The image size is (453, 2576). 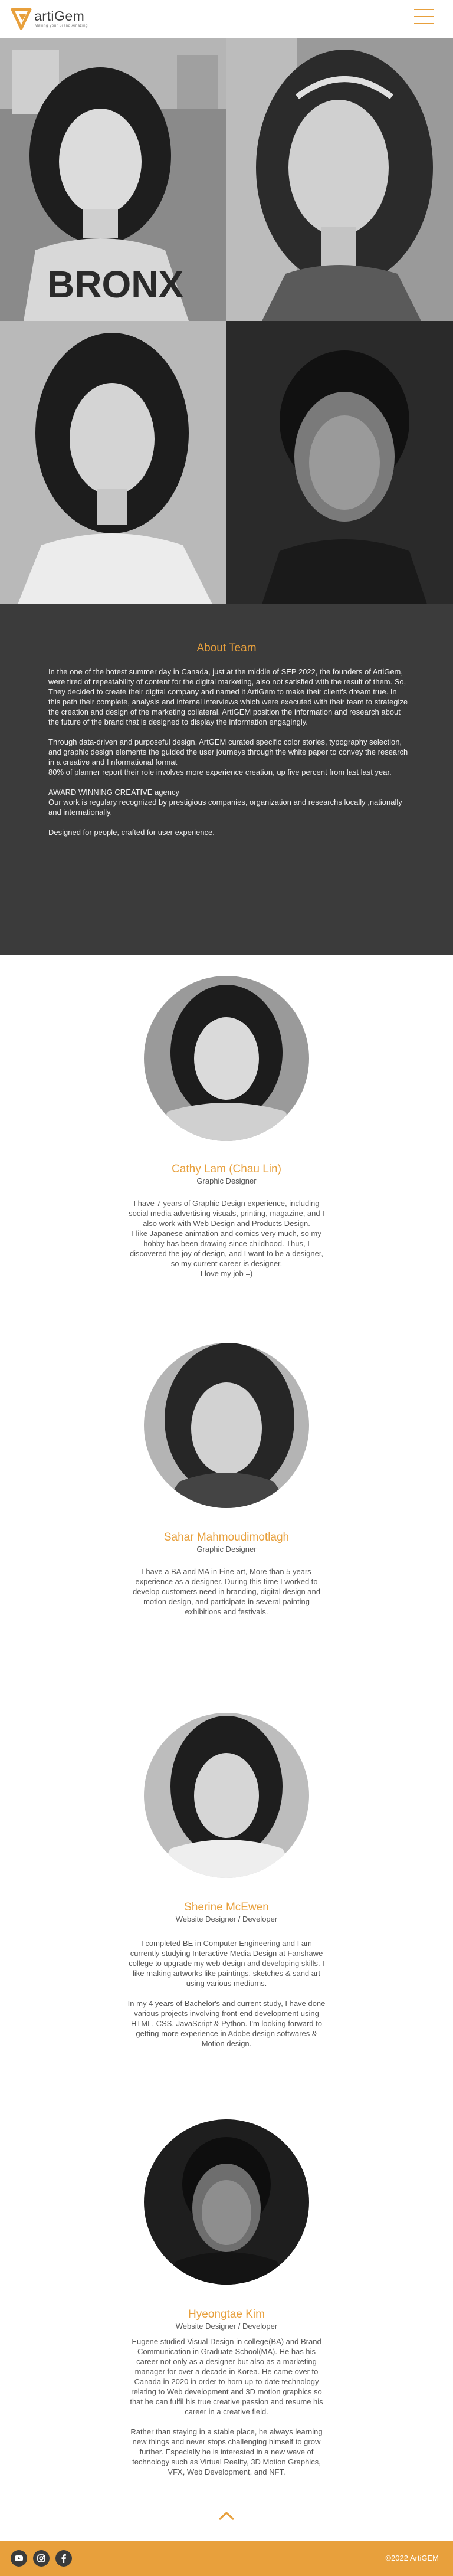 What do you see at coordinates (226, 19) in the screenshot?
I see `site-header: artiGem Making your Brand Amazing` at bounding box center [226, 19].